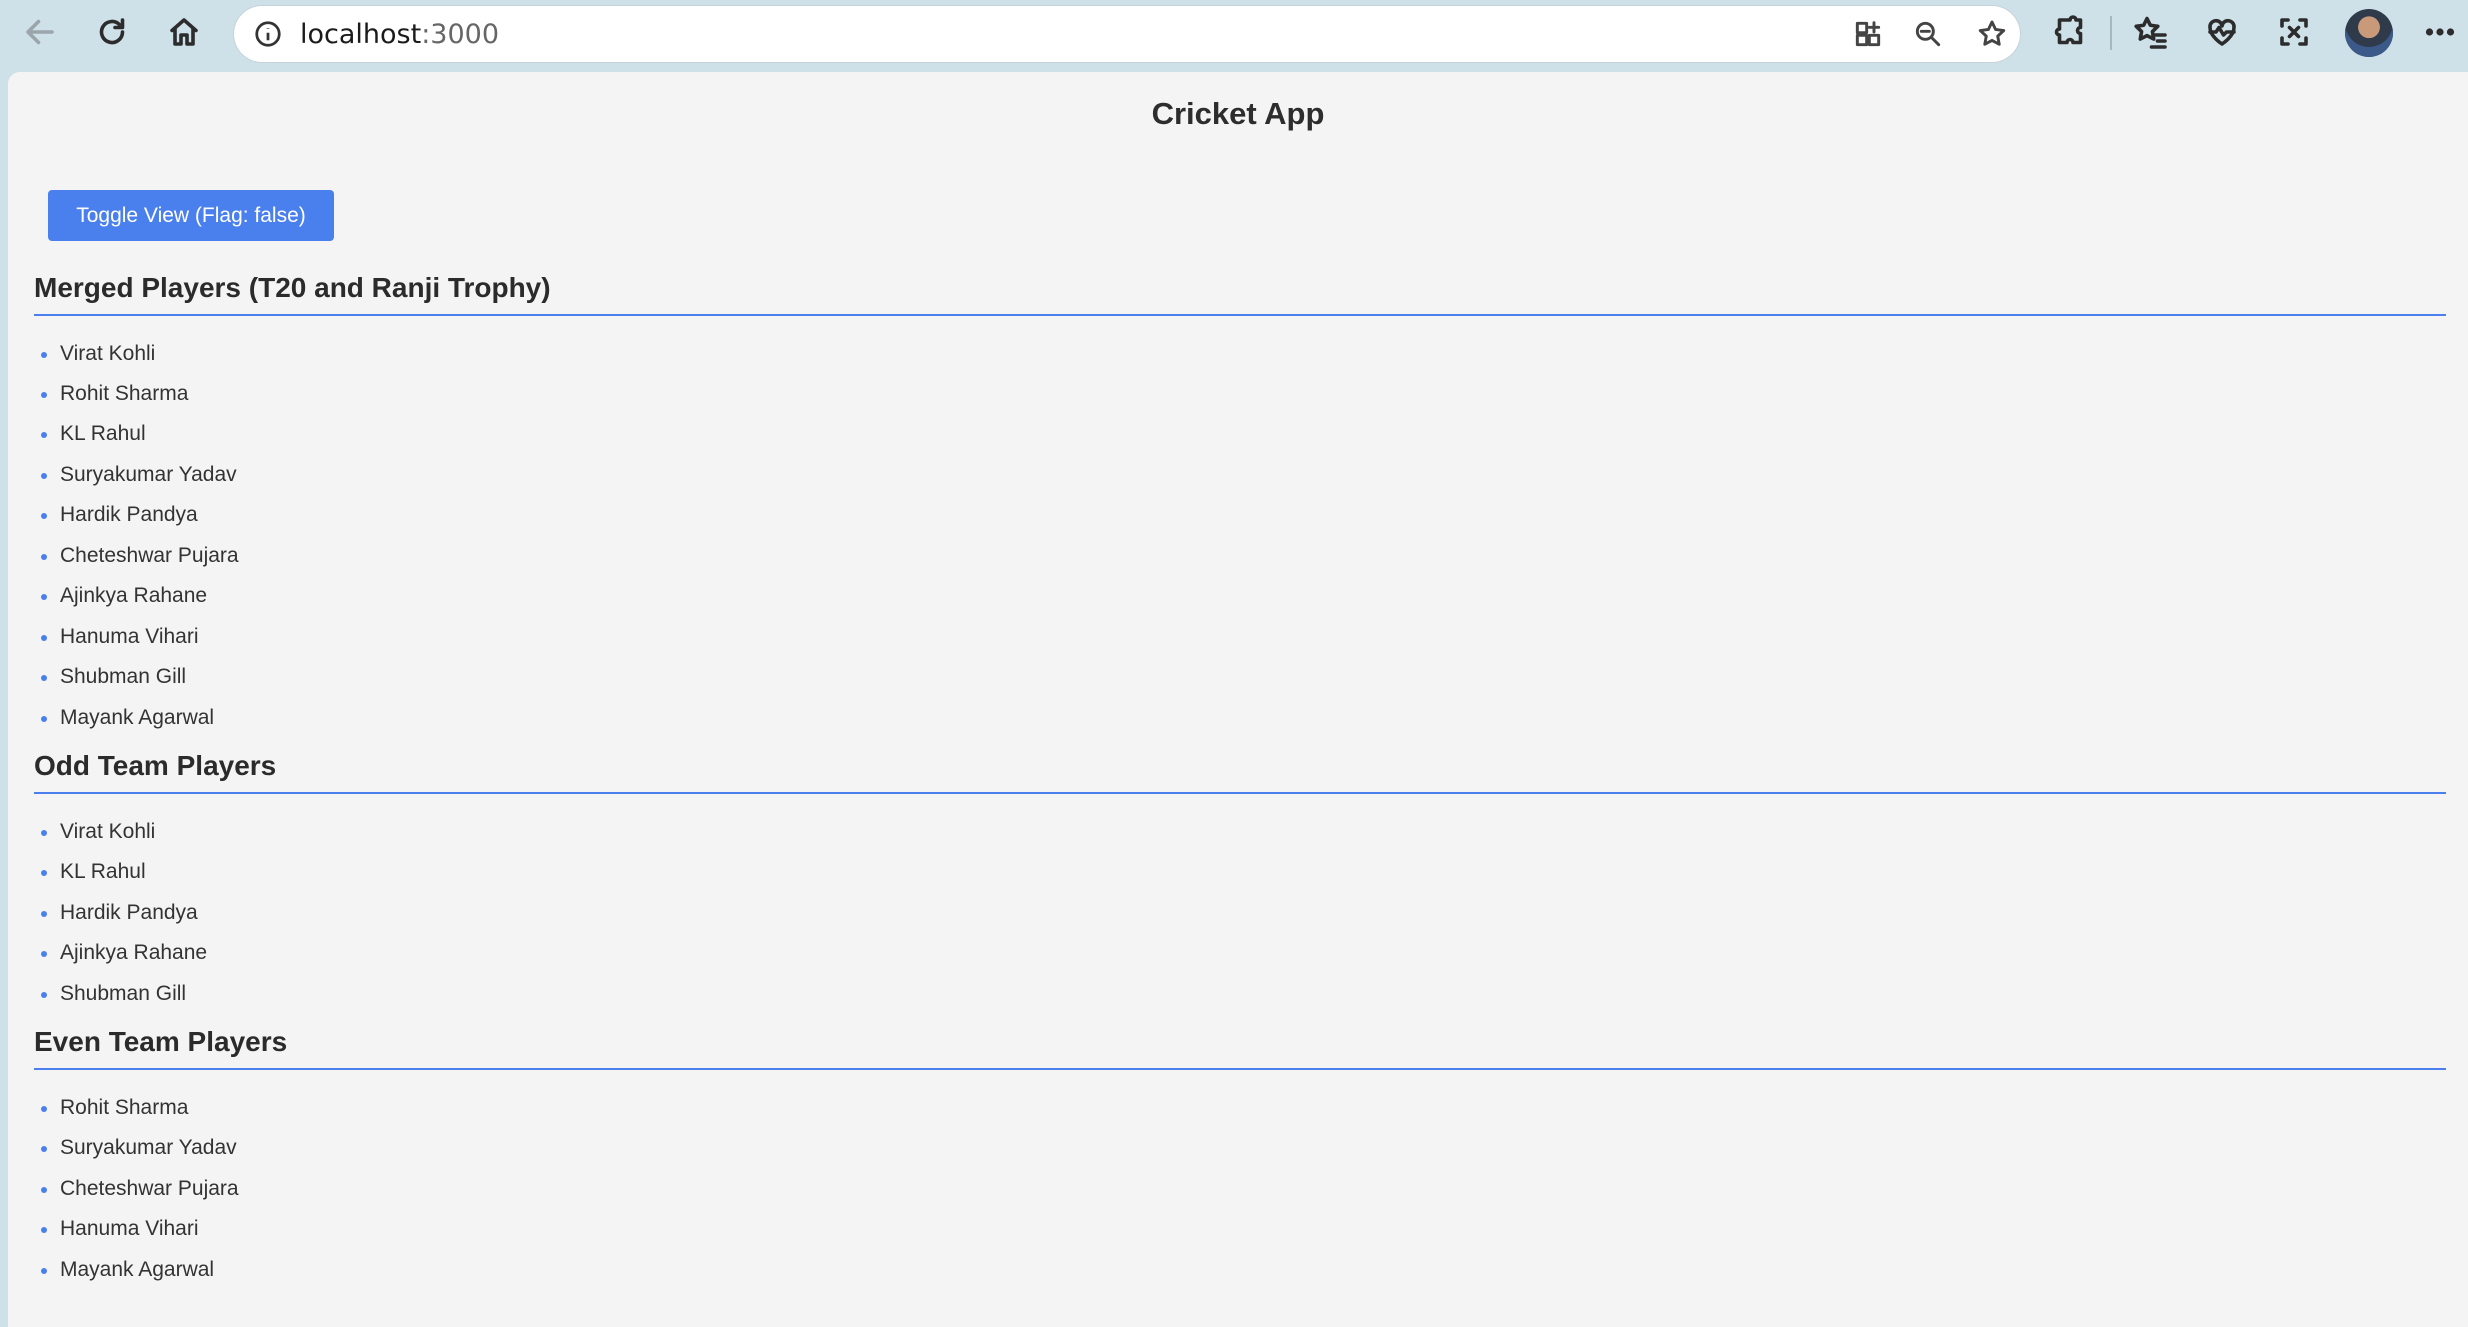 The width and height of the screenshot is (2468, 1327). What do you see at coordinates (191, 215) in the screenshot?
I see `toggle-view-button: Toggle View (Flag: false)` at bounding box center [191, 215].